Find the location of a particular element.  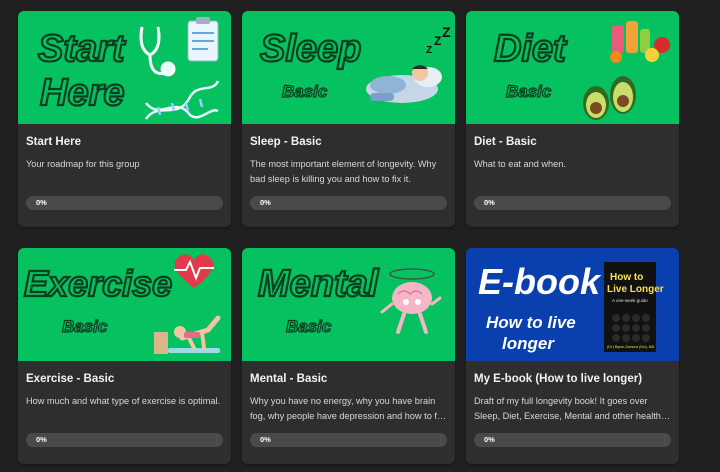

course-thumbnail: Start Here is located at coordinates (124, 67).